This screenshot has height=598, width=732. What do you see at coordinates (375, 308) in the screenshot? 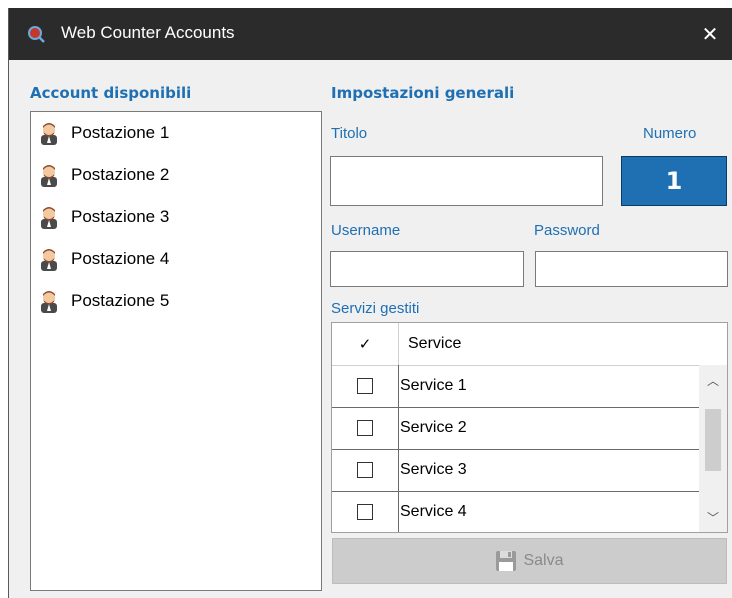
I see `services-label: Servizi gestiti` at bounding box center [375, 308].